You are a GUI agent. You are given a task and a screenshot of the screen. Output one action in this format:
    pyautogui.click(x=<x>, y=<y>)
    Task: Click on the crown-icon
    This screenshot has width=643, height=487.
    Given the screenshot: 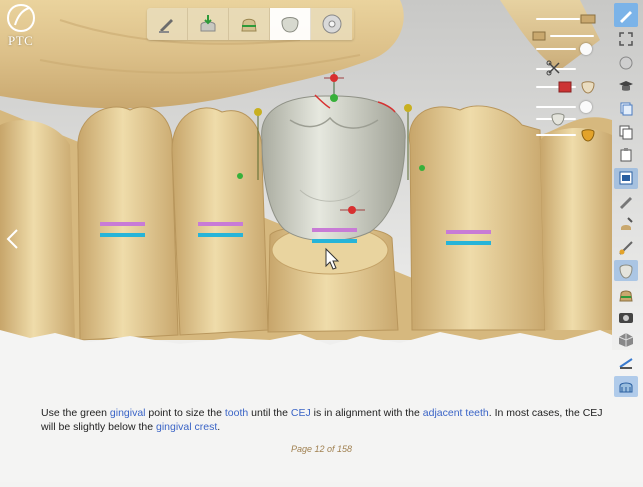 What is the action you would take?
    pyautogui.click(x=626, y=271)
    